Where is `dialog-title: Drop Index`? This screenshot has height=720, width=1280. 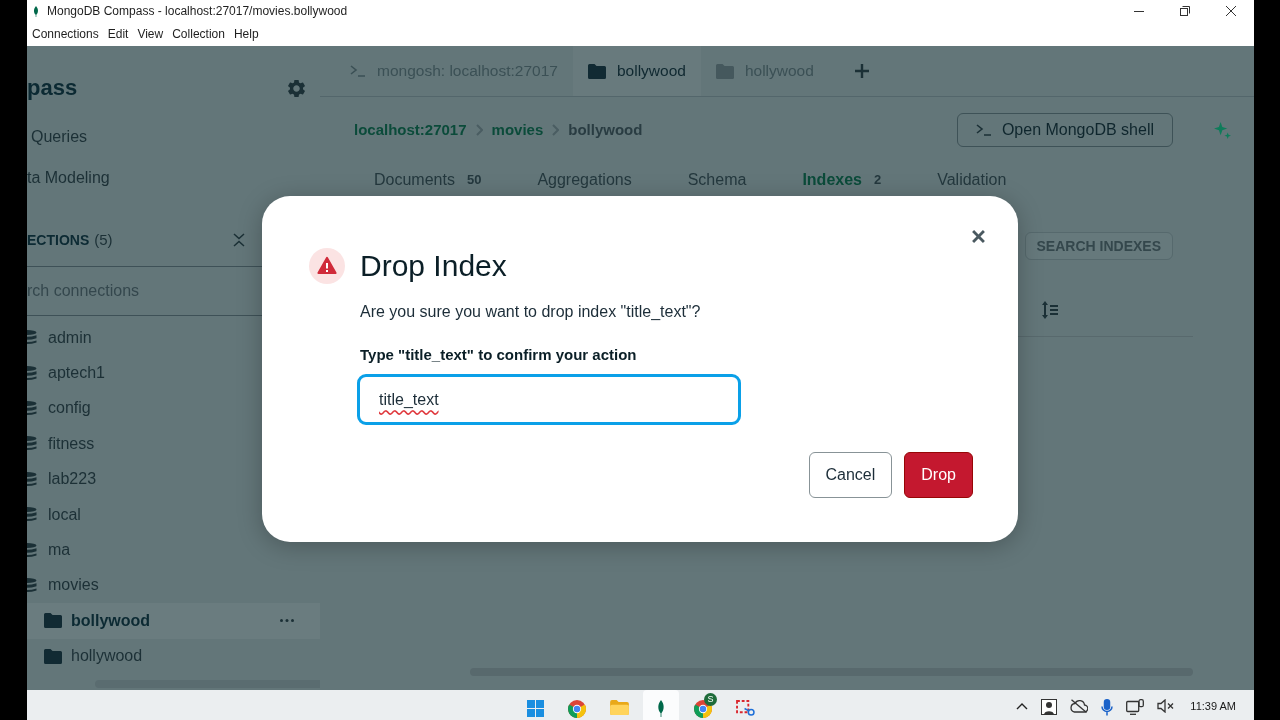 dialog-title: Drop Index is located at coordinates (433, 266).